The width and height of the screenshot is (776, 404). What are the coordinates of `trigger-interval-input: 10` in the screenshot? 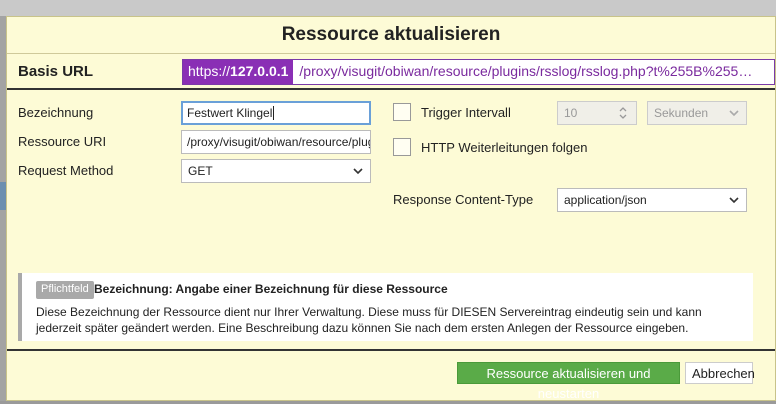 It's located at (597, 113).